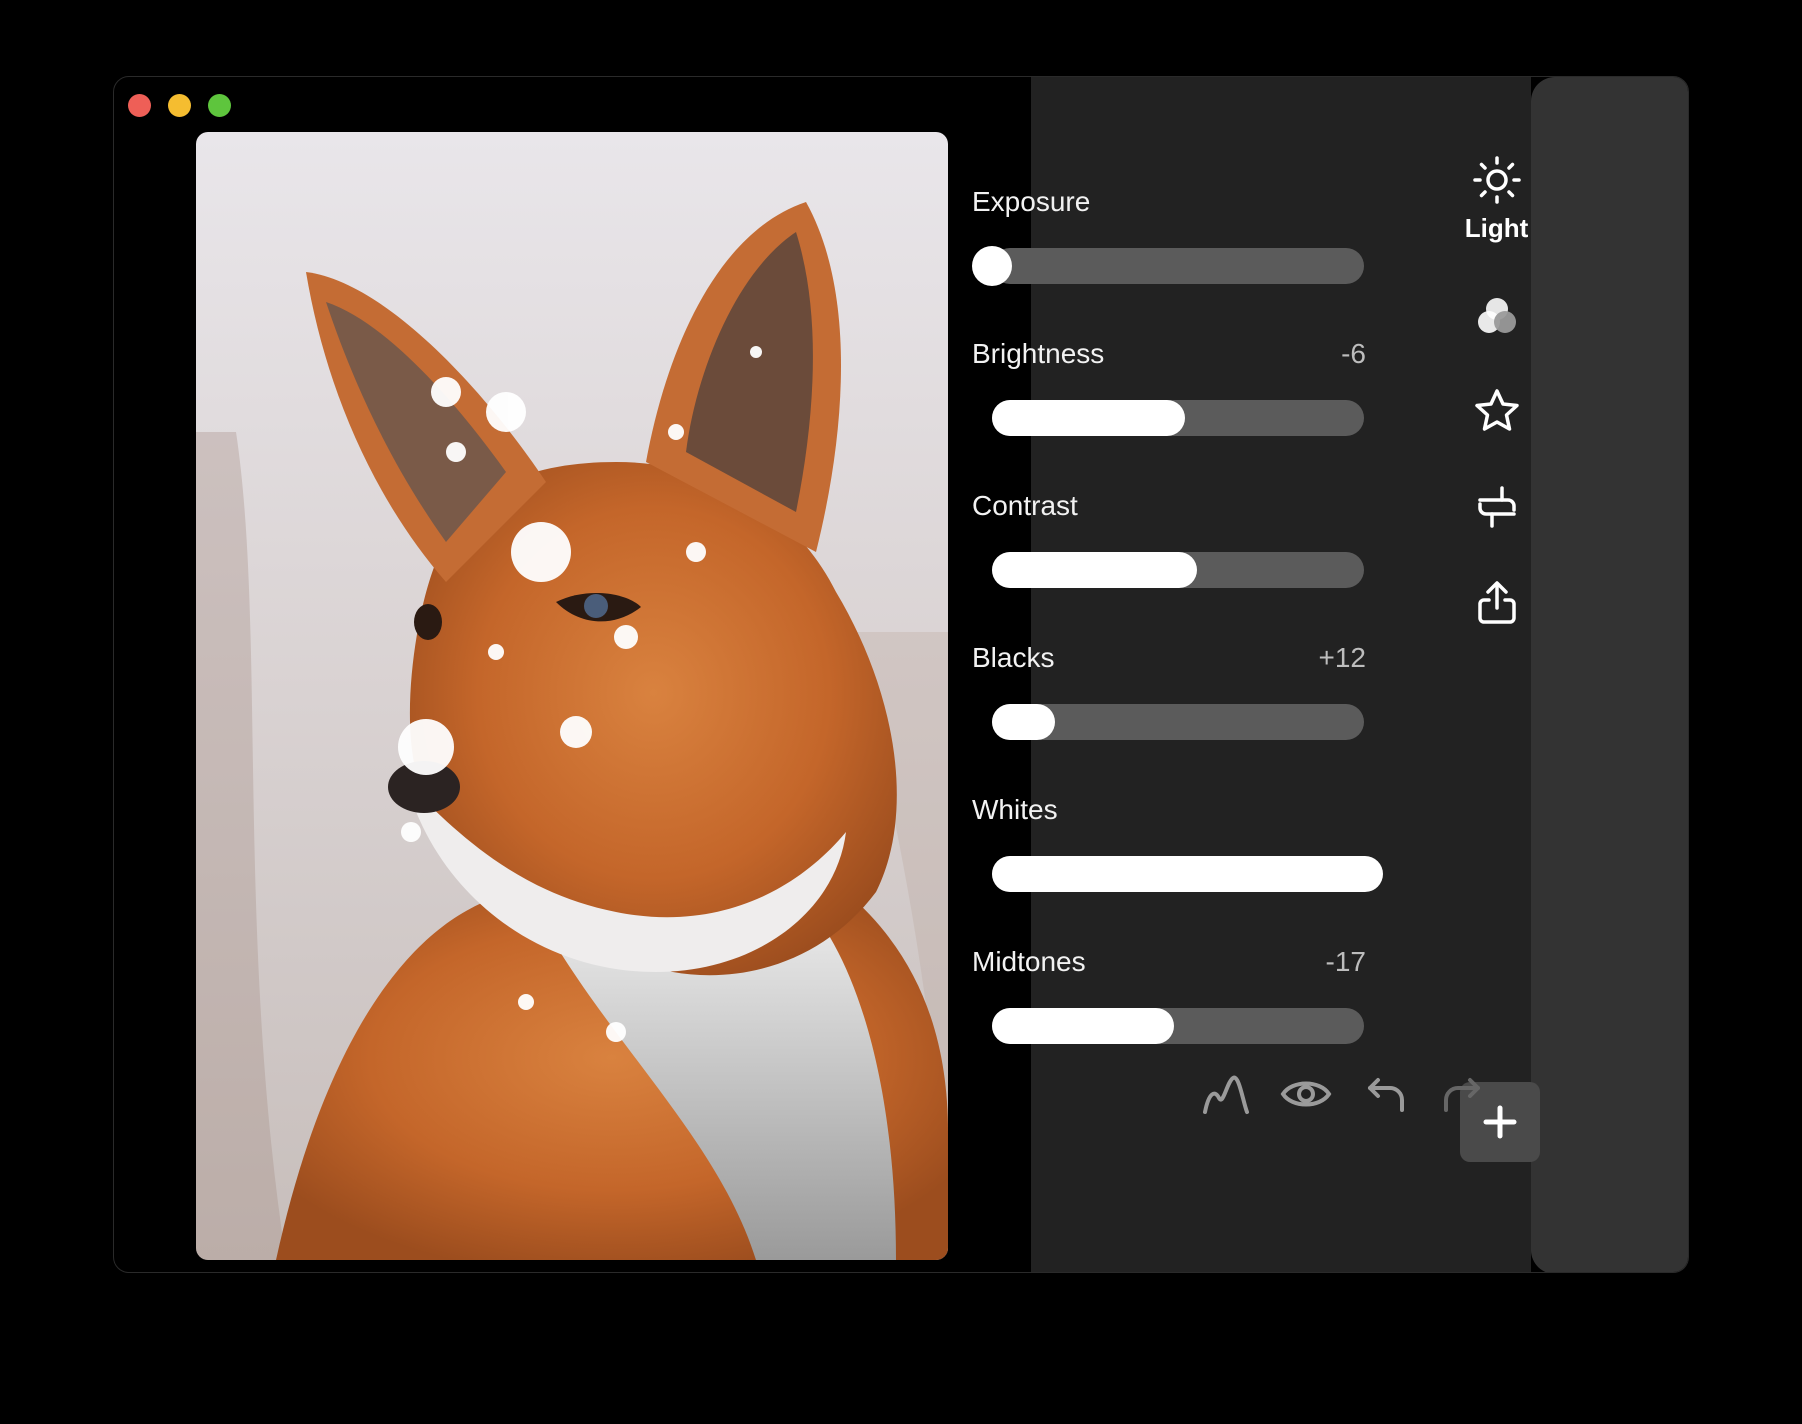 The image size is (1802, 1424). What do you see at coordinates (1038, 353) in the screenshot?
I see `brightness-label: Brightness` at bounding box center [1038, 353].